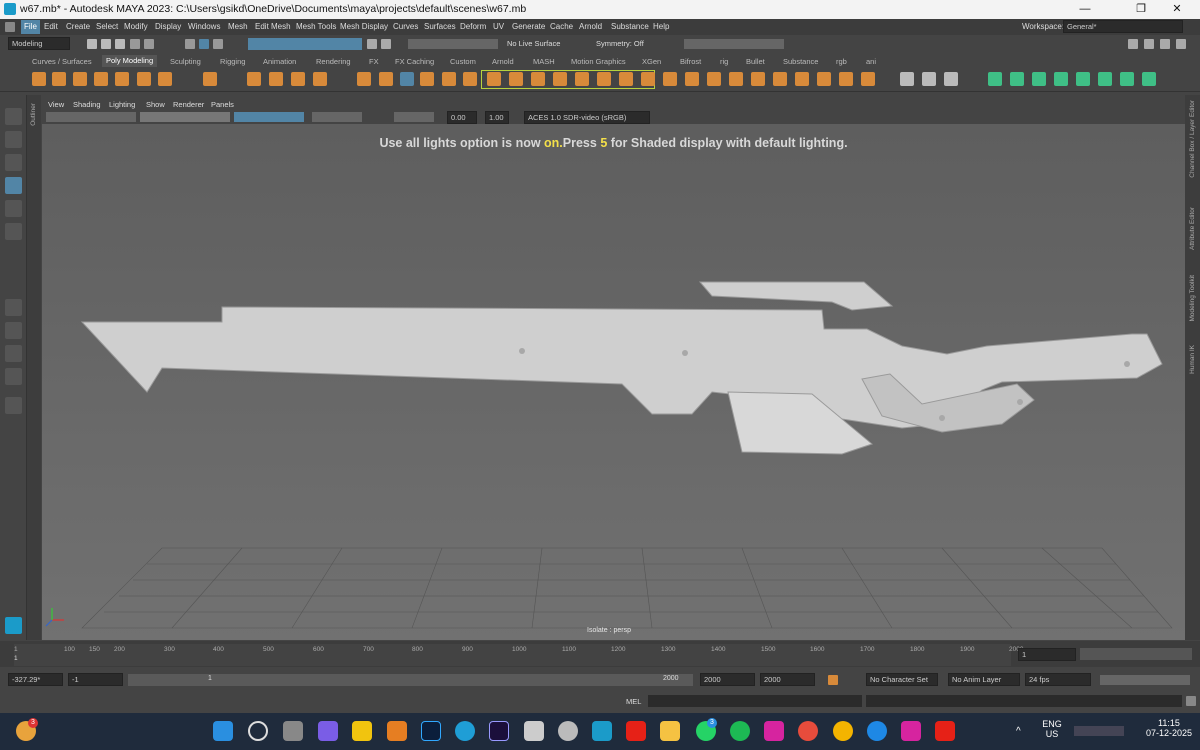  Describe the element at coordinates (787, 679) in the screenshot. I see `playback-end-field: 2000` at that location.